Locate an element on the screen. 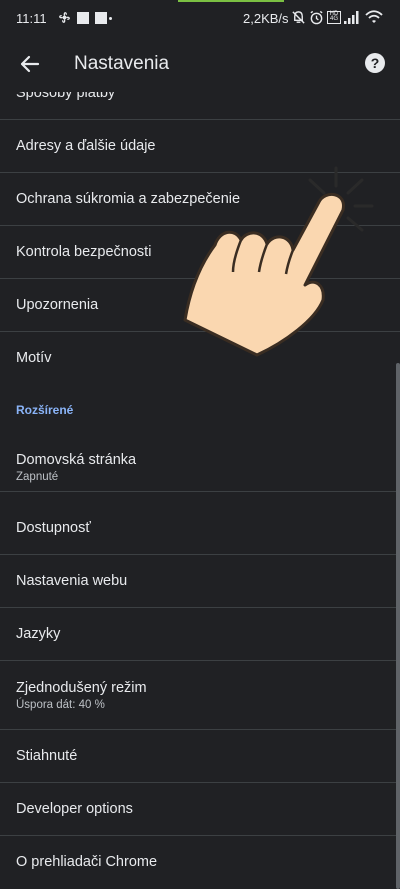  network-speed: 2,2KB/s is located at coordinates (266, 18).